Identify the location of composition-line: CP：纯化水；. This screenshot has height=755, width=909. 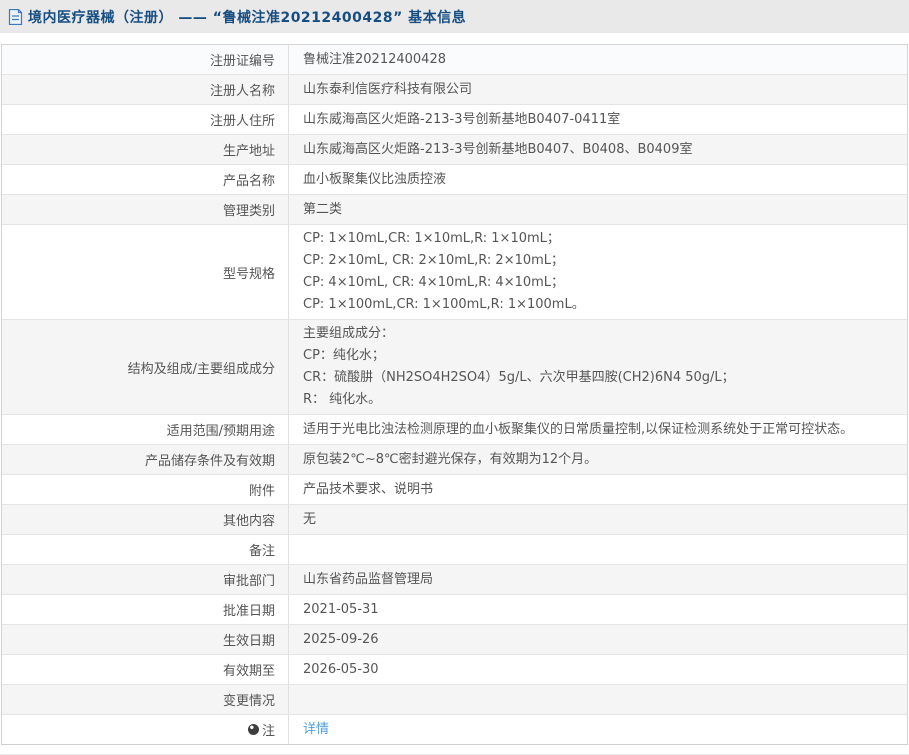
(344, 355).